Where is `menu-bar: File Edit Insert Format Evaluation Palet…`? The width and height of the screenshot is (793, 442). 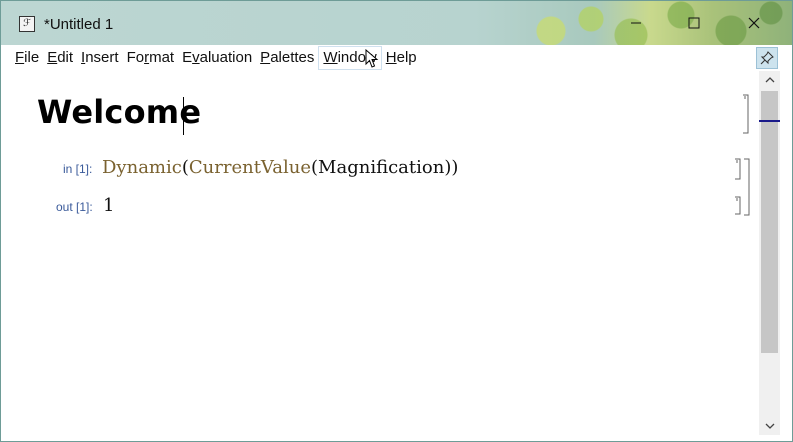
menu-bar: File Edit Insert Format Evaluation Palet… is located at coordinates (396, 58).